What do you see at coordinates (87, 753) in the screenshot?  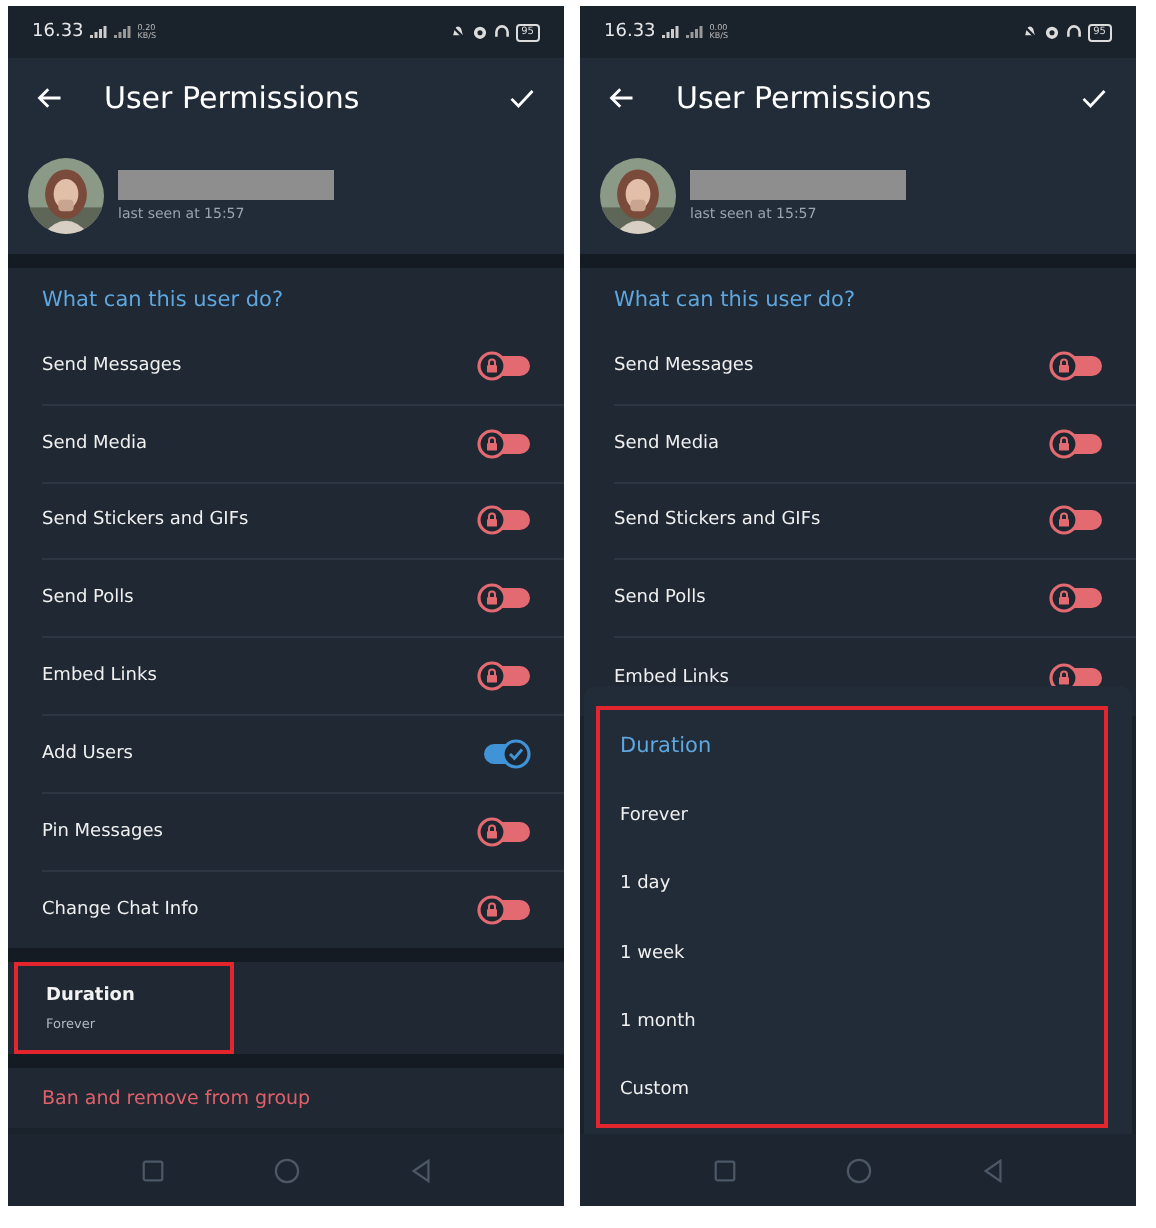 I see `permission-label: Add Users` at bounding box center [87, 753].